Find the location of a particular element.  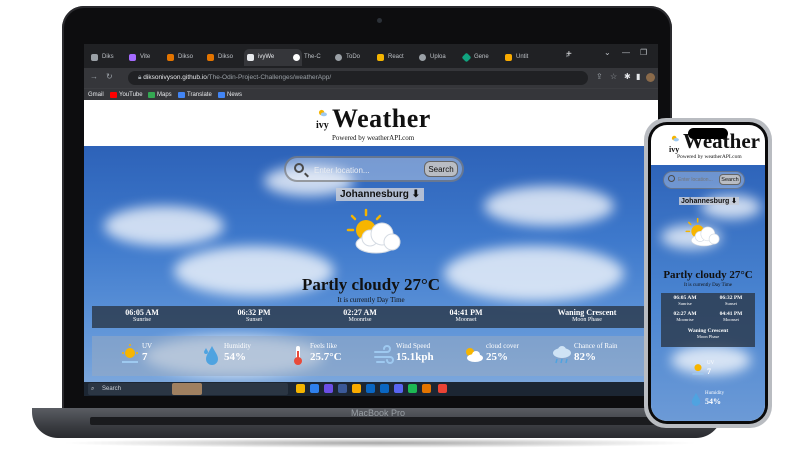

bookmark-translate: Translate is located at coordinates (195, 95).